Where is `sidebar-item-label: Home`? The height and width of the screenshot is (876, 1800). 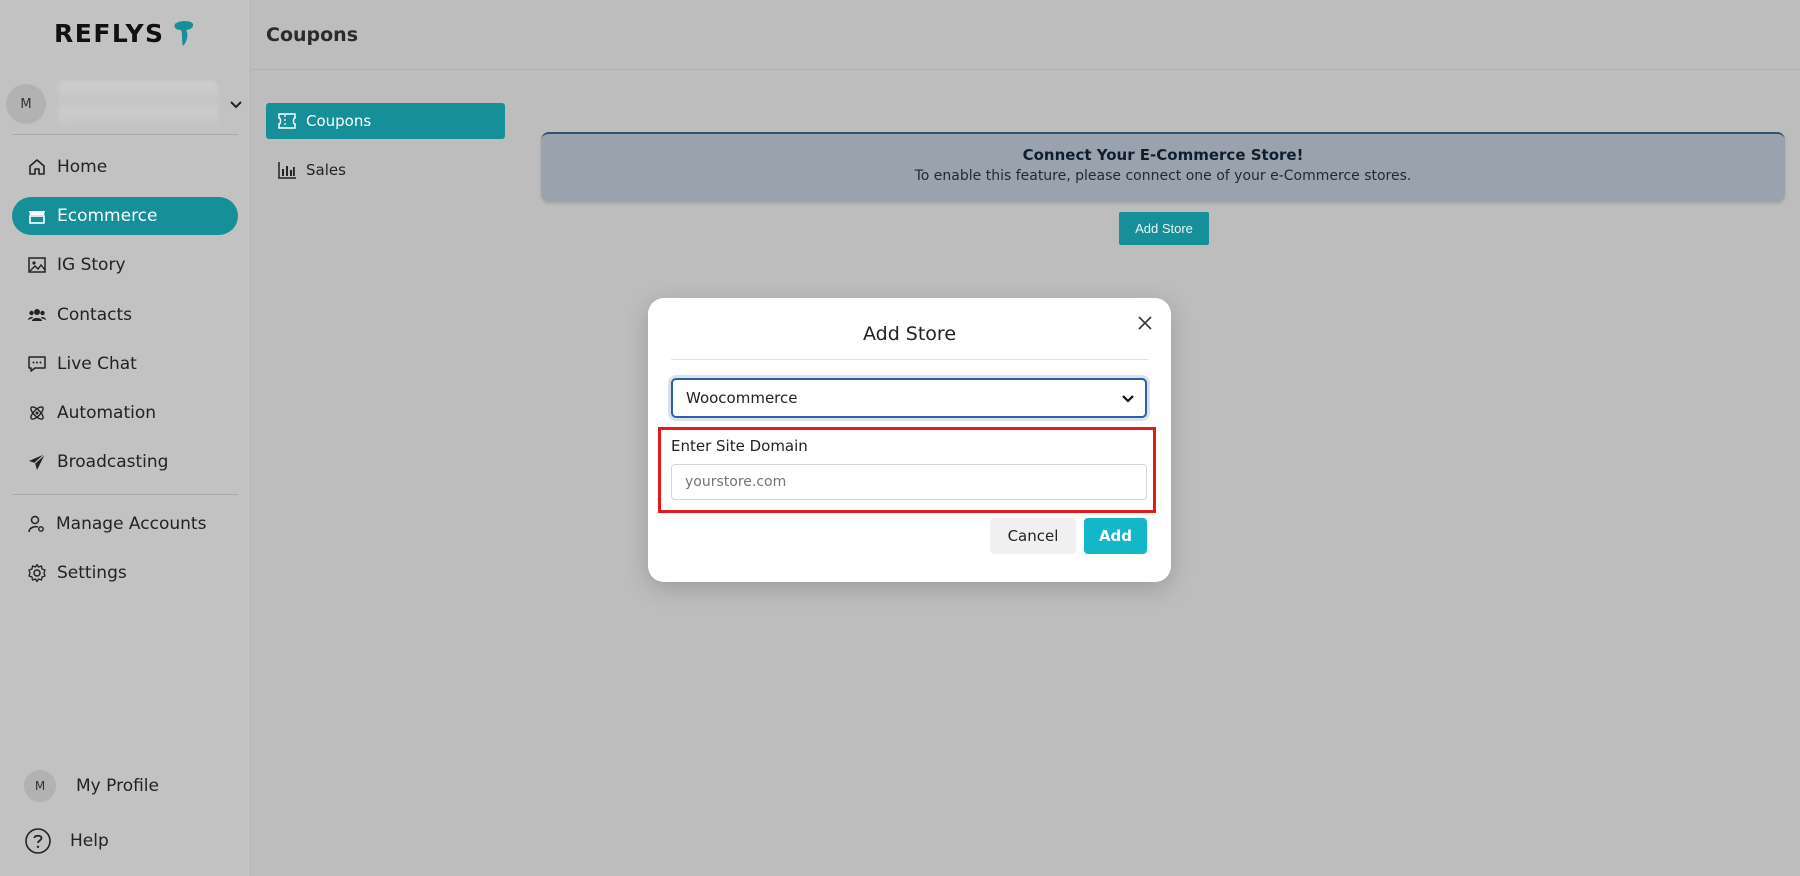
sidebar-item-label: Home is located at coordinates (82, 167).